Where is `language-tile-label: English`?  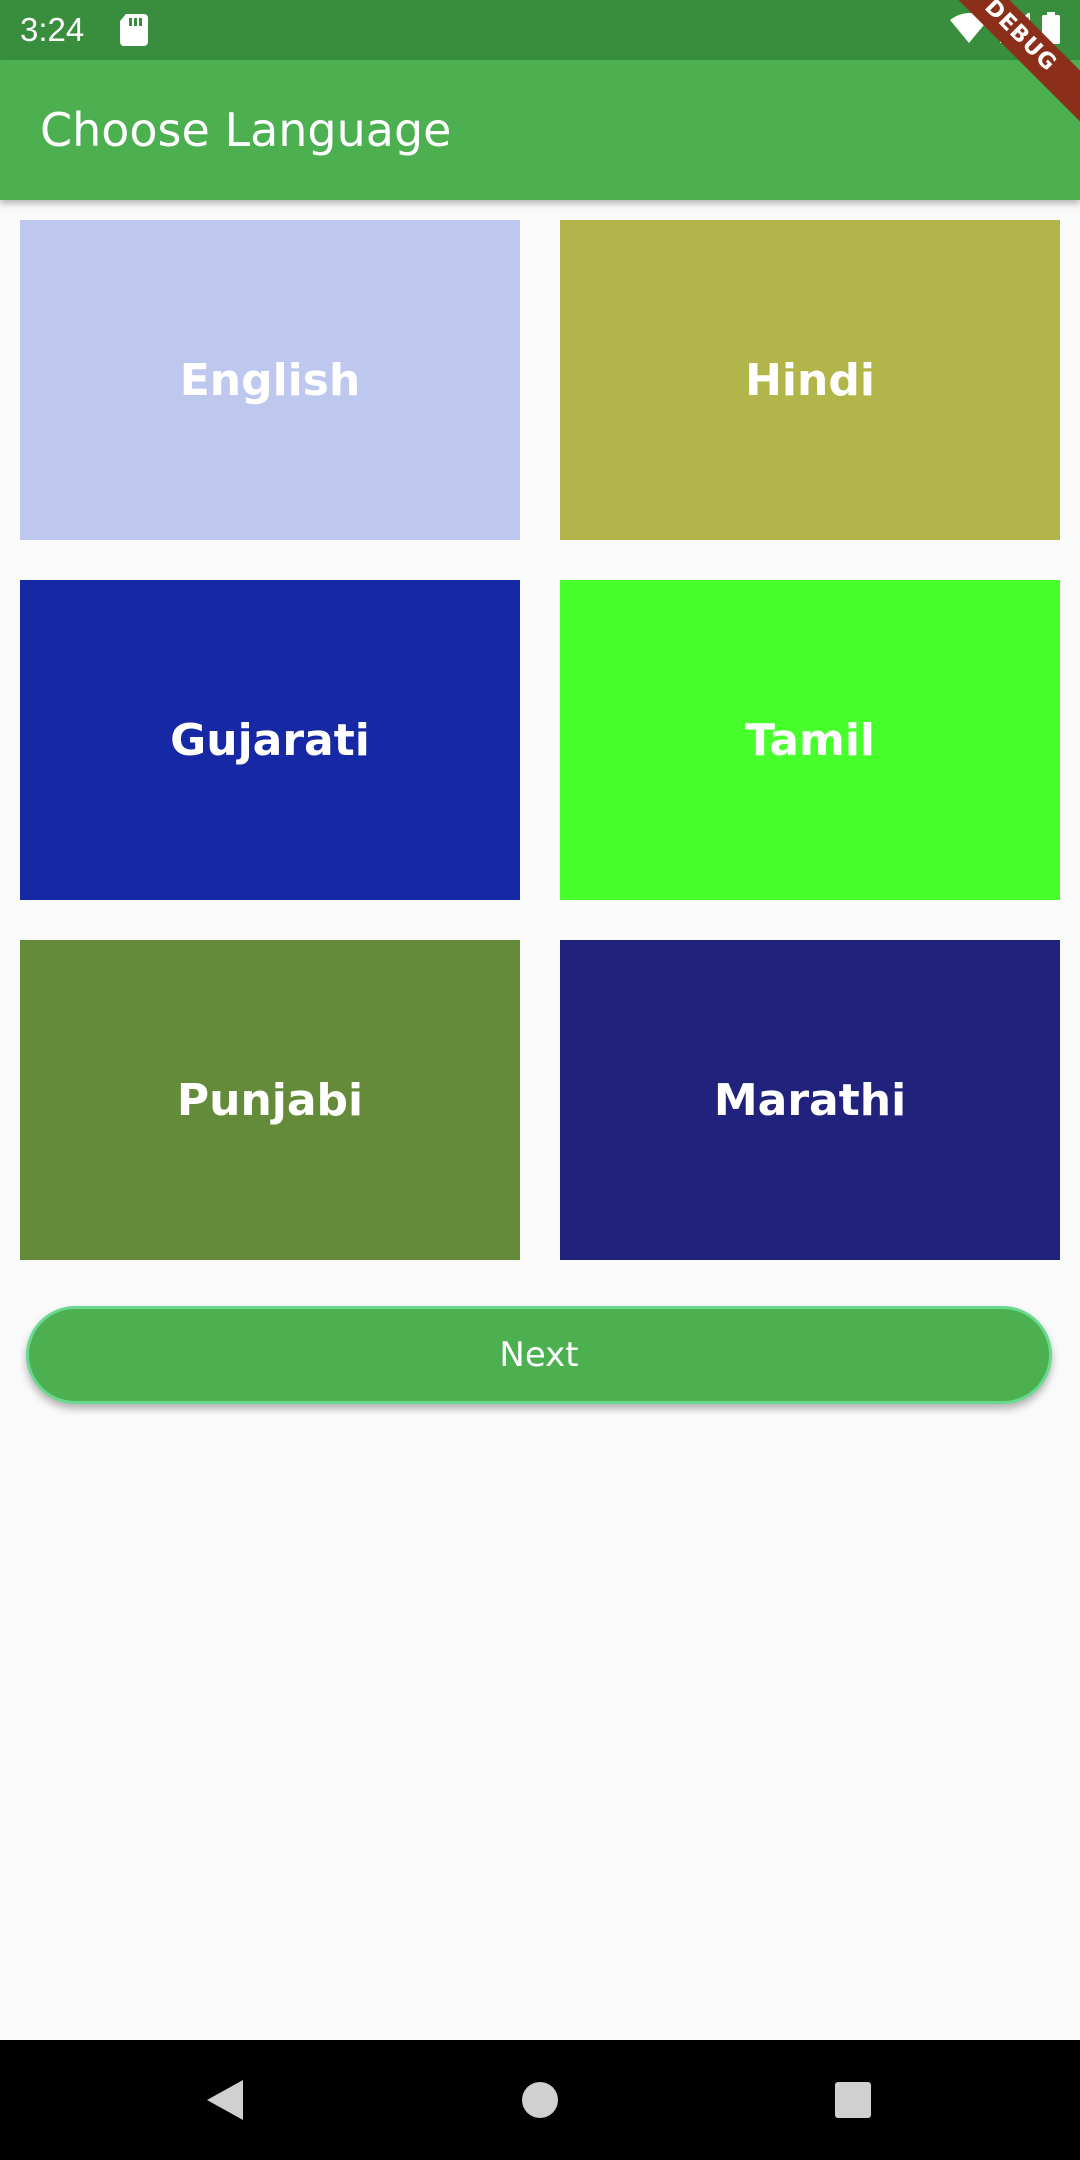
language-tile-label: English is located at coordinates (270, 380).